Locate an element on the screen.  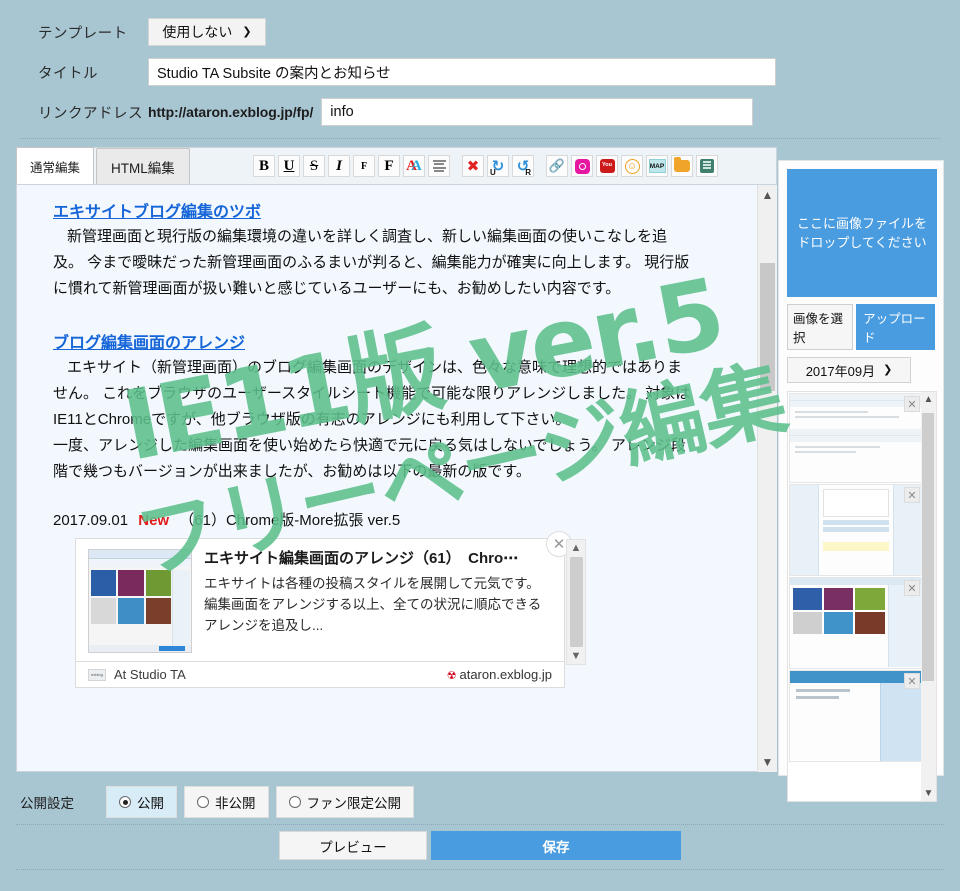
editor-scrollbar: ▲ ▼ is located at coordinates (767, 478).